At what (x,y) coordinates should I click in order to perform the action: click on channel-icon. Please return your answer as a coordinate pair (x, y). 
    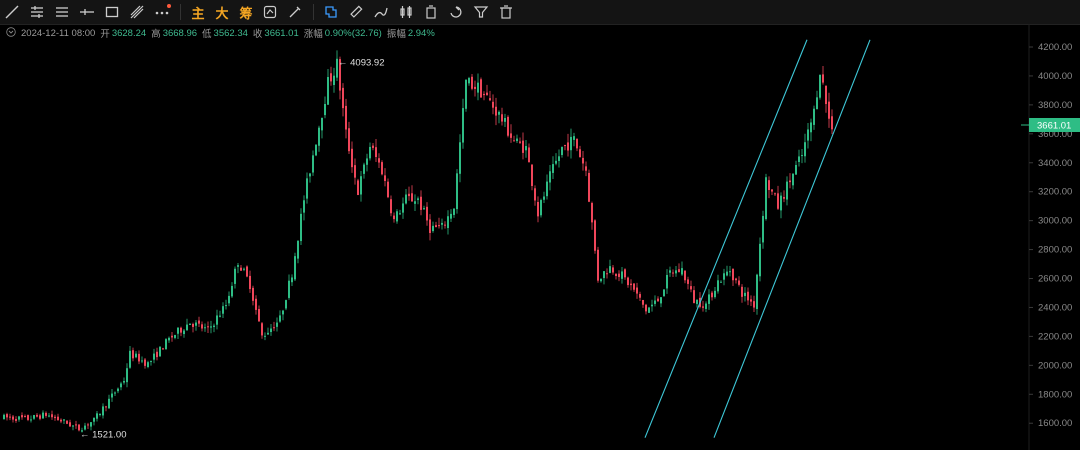
    Looking at the image, I should click on (62, 12).